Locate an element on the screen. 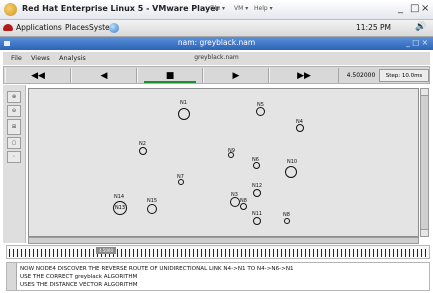 The height and width of the screenshot is (293, 433). vertical-scrollbar is located at coordinates (424, 162).